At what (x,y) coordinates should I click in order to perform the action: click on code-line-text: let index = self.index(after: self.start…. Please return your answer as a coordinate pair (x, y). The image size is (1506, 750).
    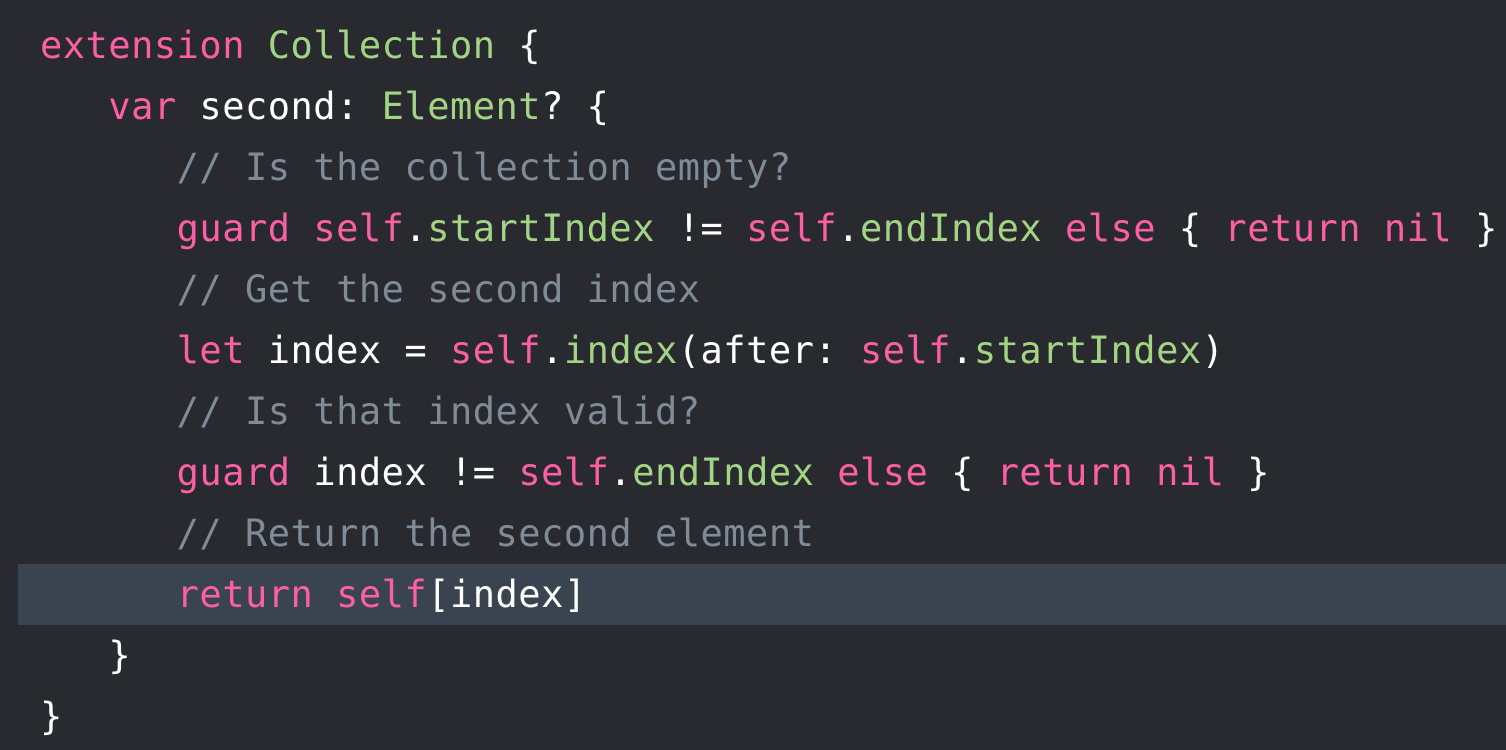
    Looking at the image, I should click on (632, 350).